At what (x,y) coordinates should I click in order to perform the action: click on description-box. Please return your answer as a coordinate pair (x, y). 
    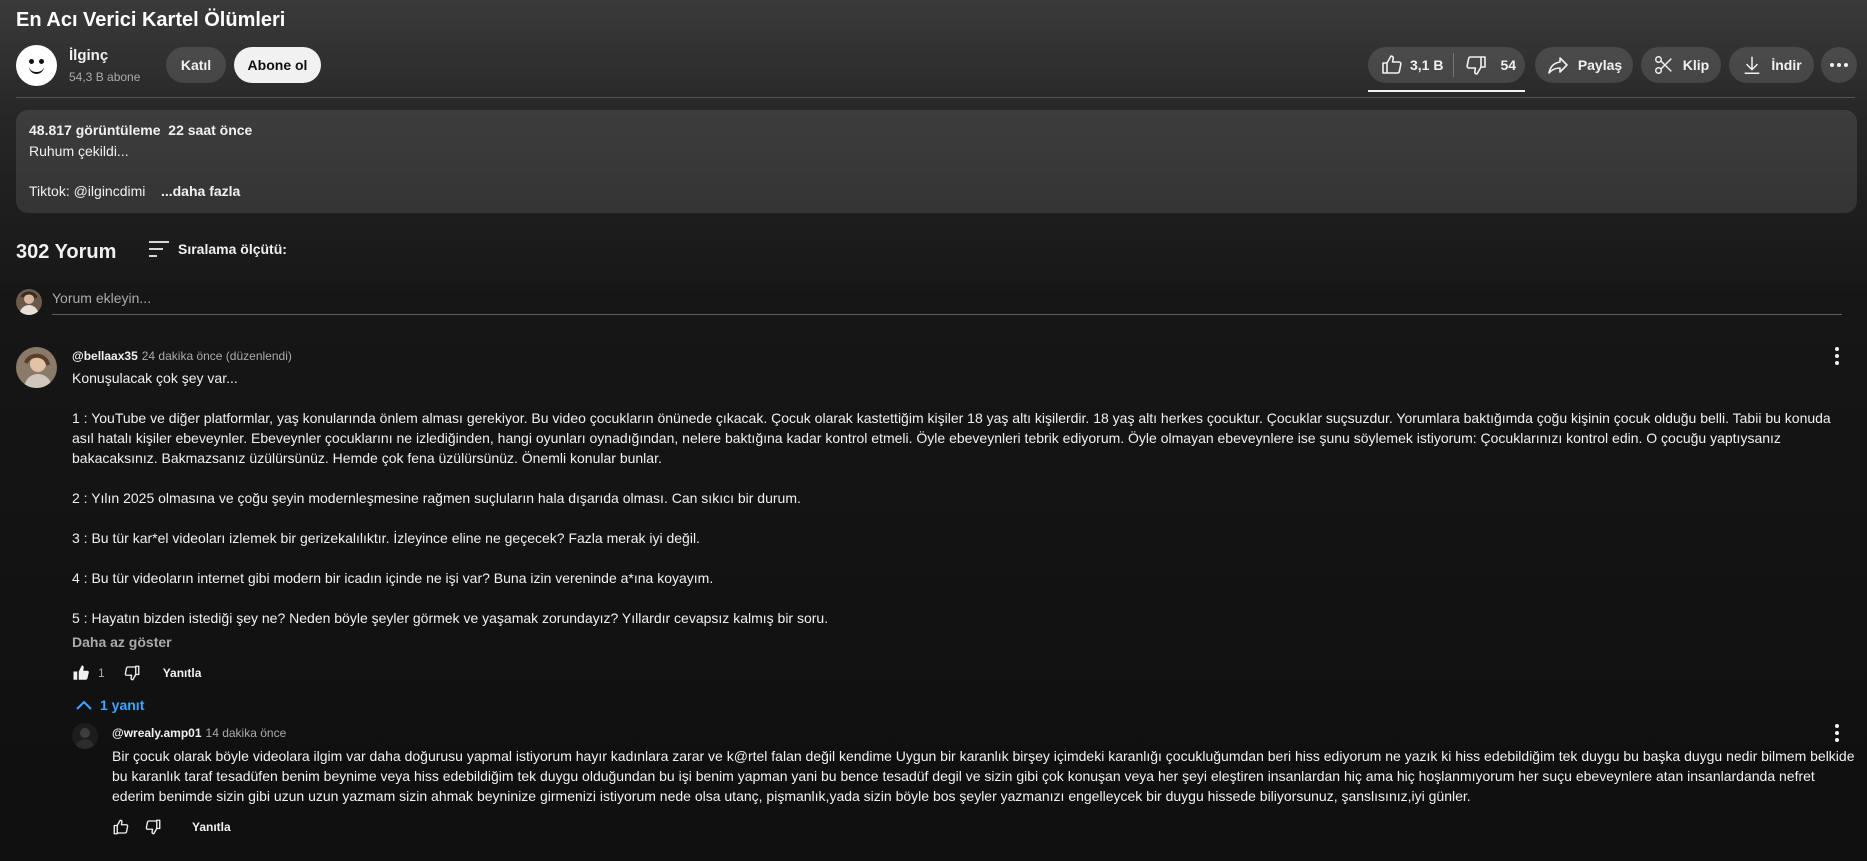
    Looking at the image, I should click on (936, 161).